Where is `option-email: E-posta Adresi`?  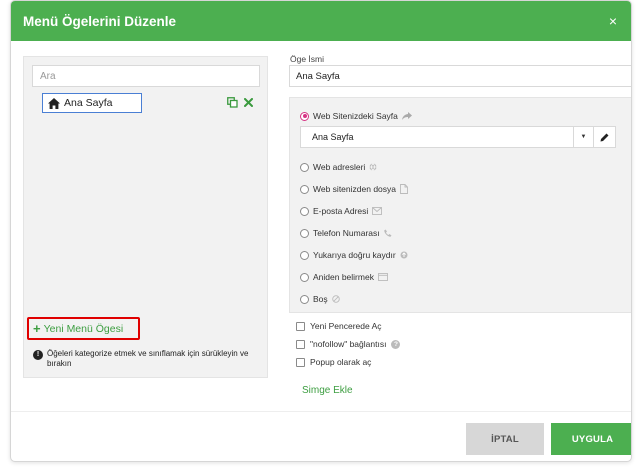
option-email: E-posta Adresi is located at coordinates (341, 211).